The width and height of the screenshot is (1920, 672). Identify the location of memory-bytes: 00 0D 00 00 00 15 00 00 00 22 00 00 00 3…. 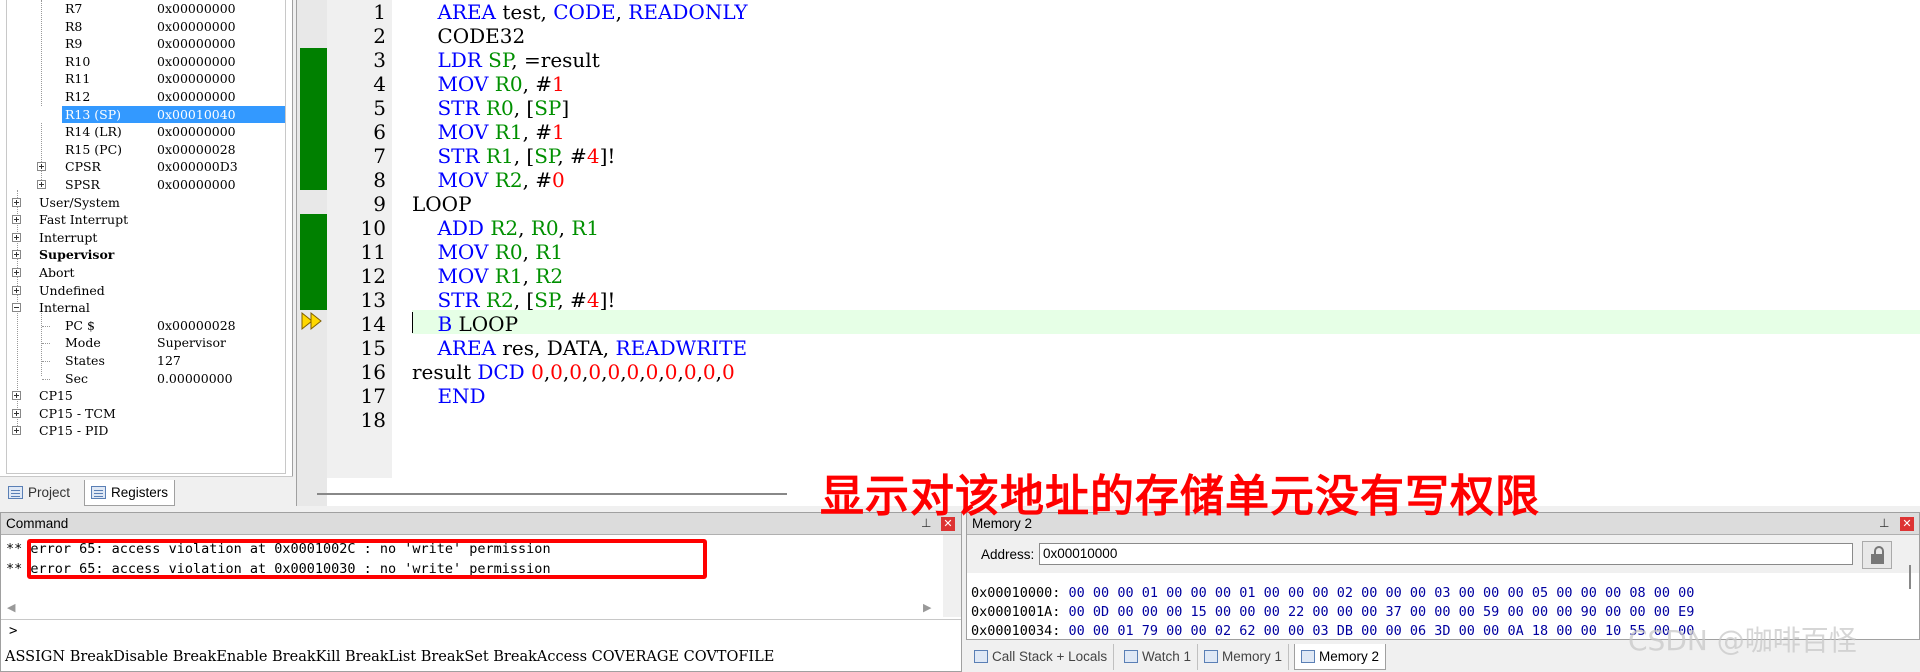
(1381, 612).